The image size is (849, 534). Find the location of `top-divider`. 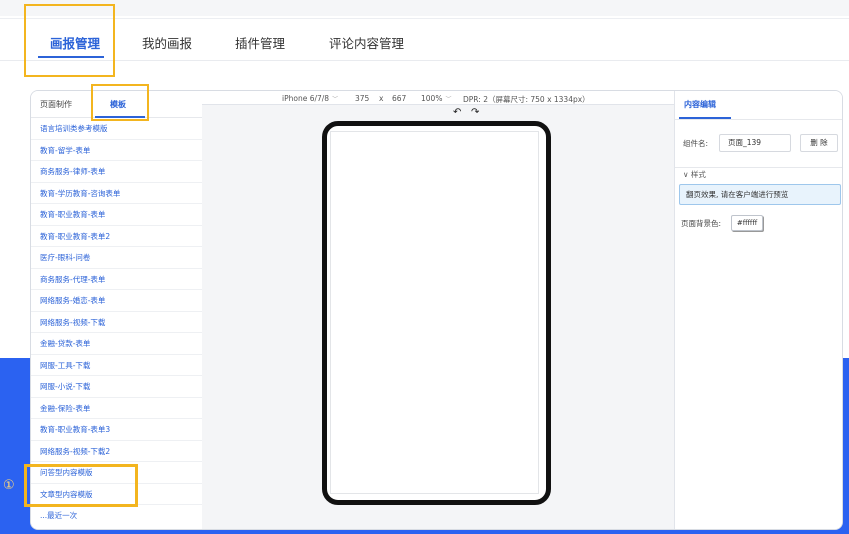

top-divider is located at coordinates (424, 18).